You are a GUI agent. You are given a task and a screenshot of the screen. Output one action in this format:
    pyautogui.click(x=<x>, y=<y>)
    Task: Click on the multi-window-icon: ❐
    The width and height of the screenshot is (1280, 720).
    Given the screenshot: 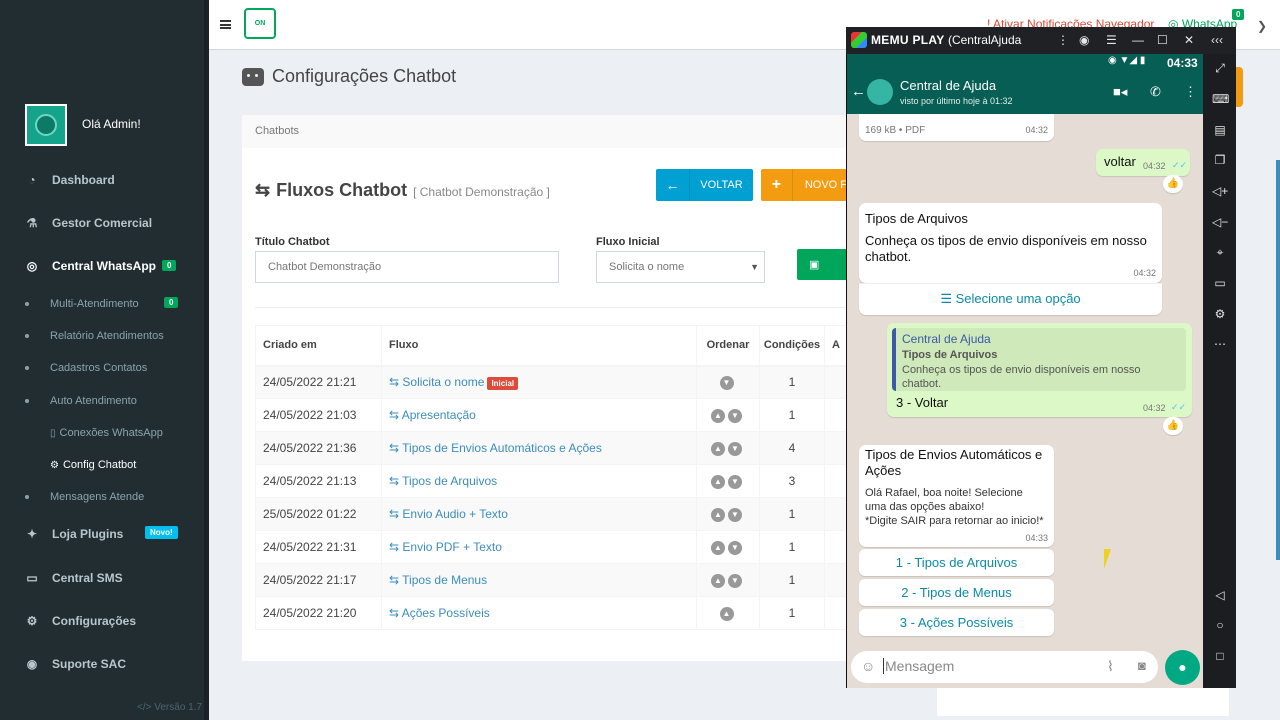 What is the action you would take?
    pyautogui.click(x=1220, y=161)
    